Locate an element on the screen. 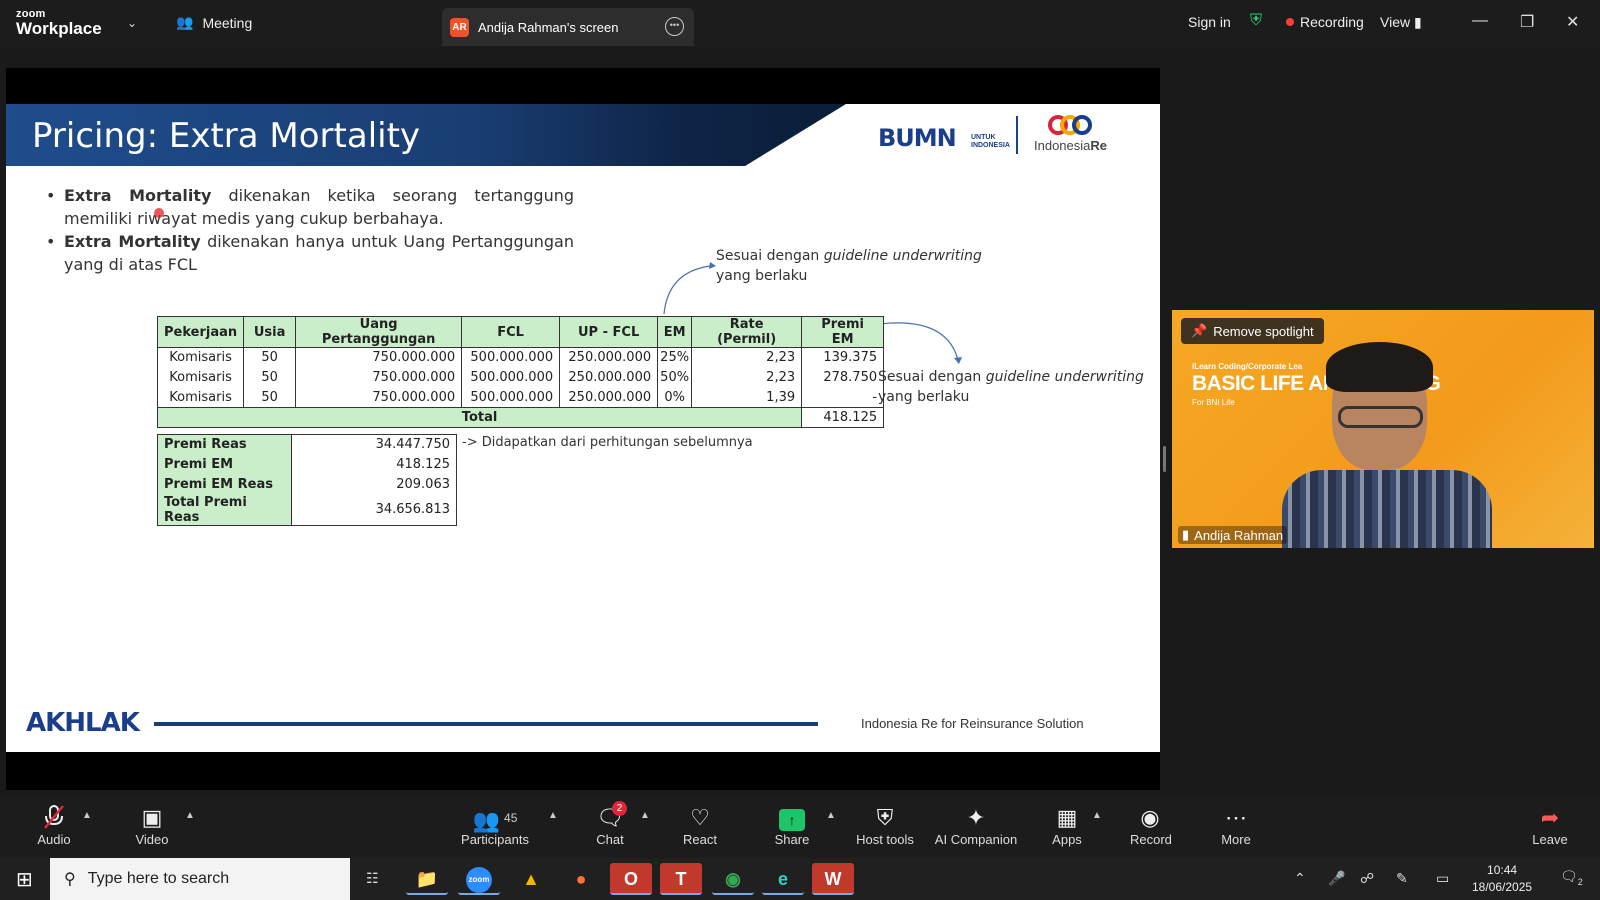 This screenshot has width=1600, height=900. column-header: EM is located at coordinates (675, 332).